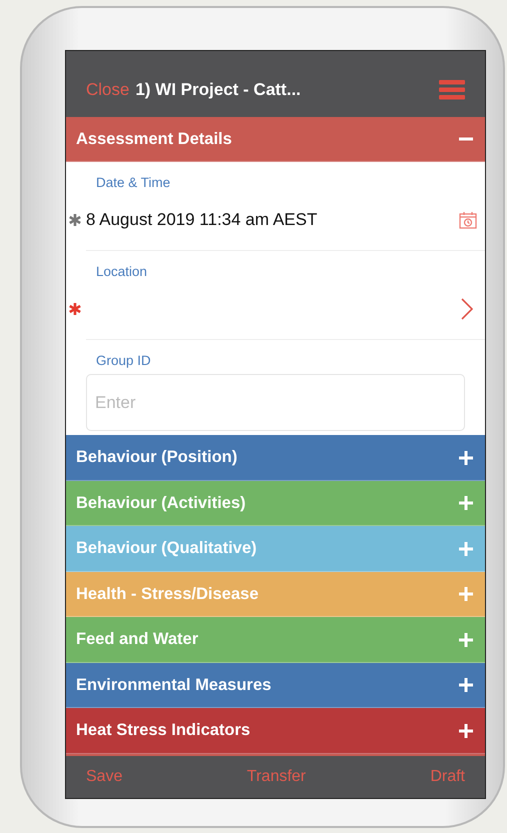 The image size is (507, 833). Describe the element at coordinates (275, 685) in the screenshot. I see `section-header: Environmental Measures` at that location.